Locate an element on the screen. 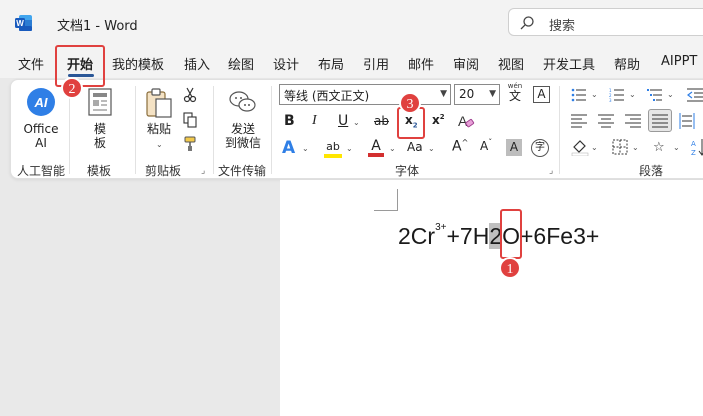 The width and height of the screenshot is (703, 416). svg-text: 3 is located at coordinates (610, 100).